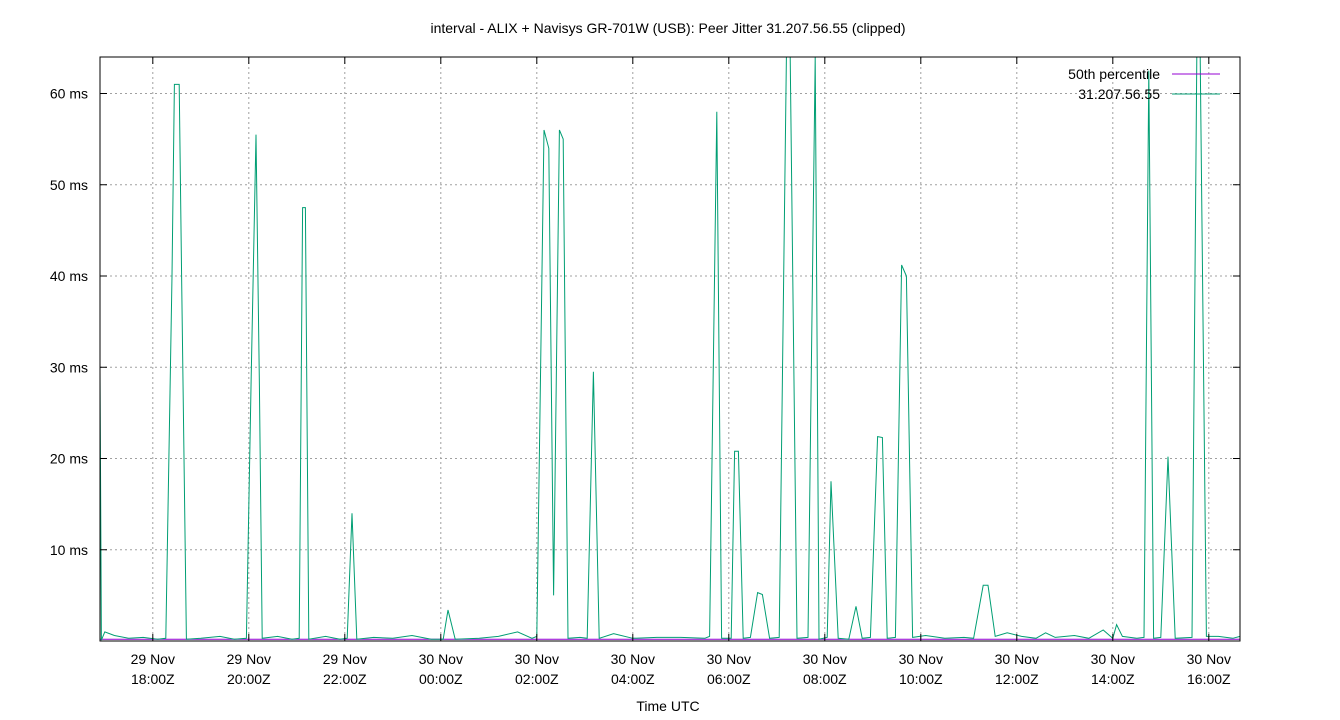 The height and width of the screenshot is (720, 1340). I want to click on legend-label-1: 31.207.56.55, so click(1119, 94).